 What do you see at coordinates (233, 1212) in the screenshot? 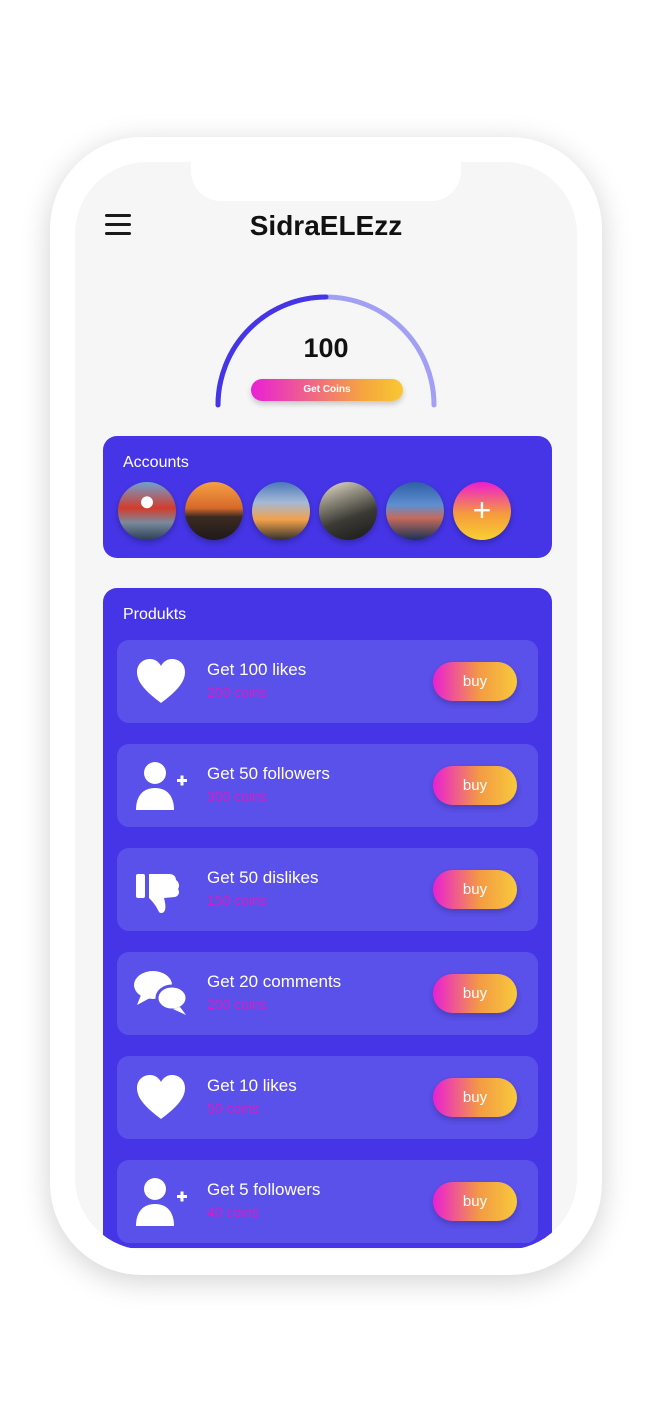
I see `product-price: 40 coins` at bounding box center [233, 1212].